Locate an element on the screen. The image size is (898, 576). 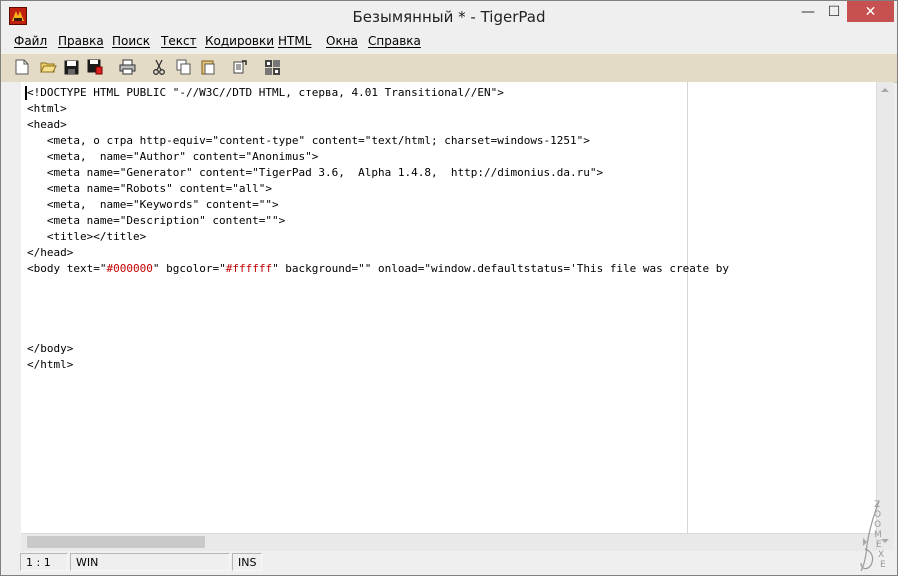
menu-text: Текст is located at coordinates (179, 41).